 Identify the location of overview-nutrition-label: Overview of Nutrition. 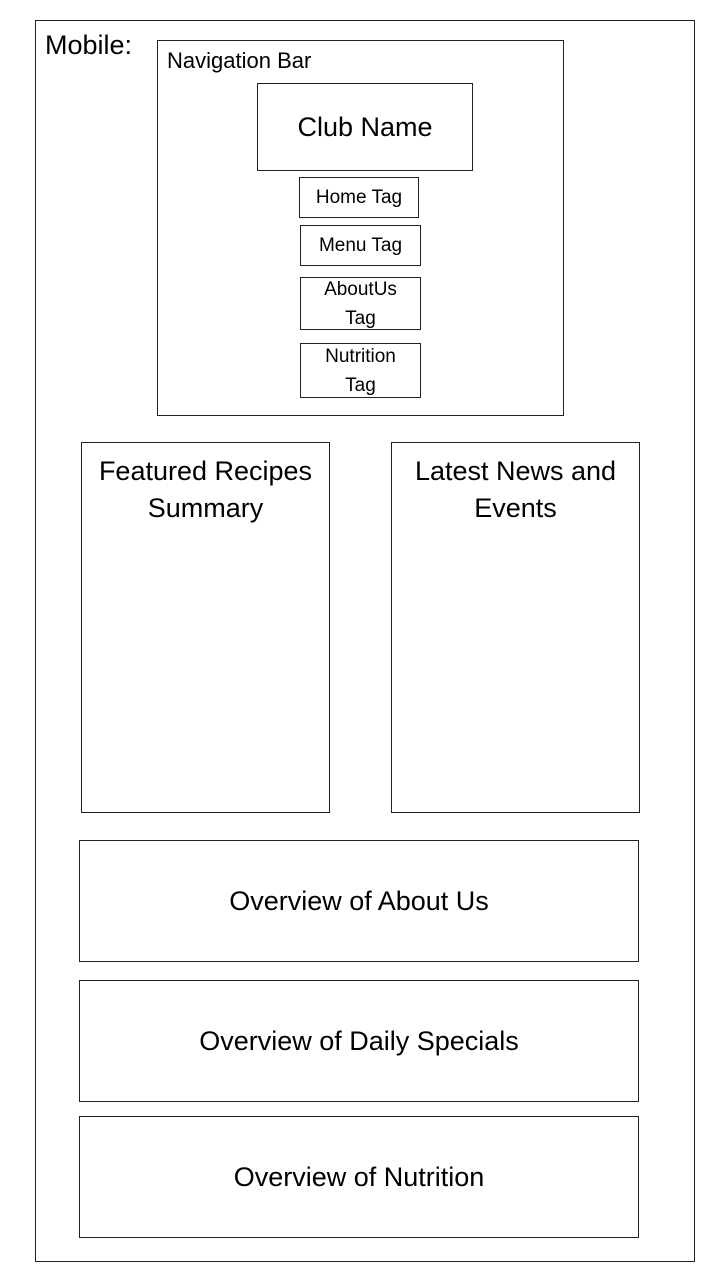
(359, 1176).